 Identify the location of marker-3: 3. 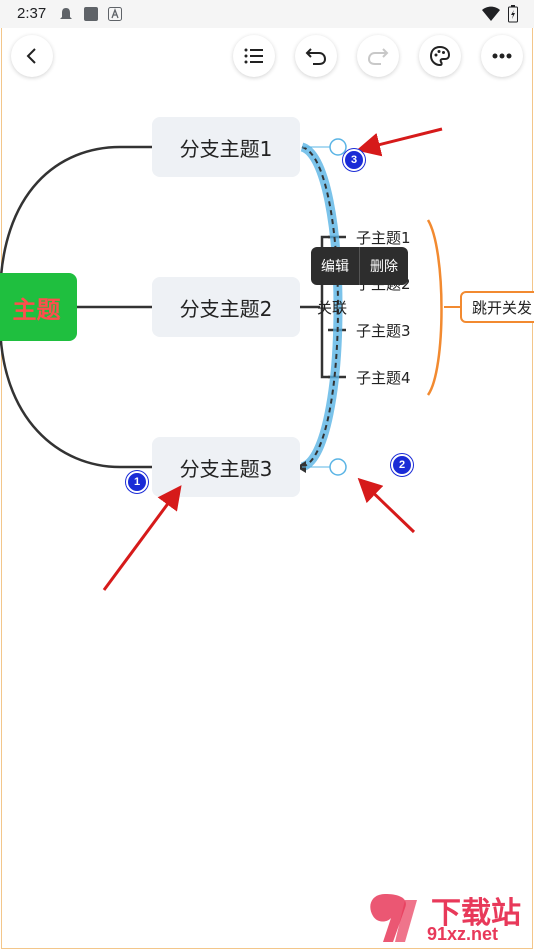
(354, 160).